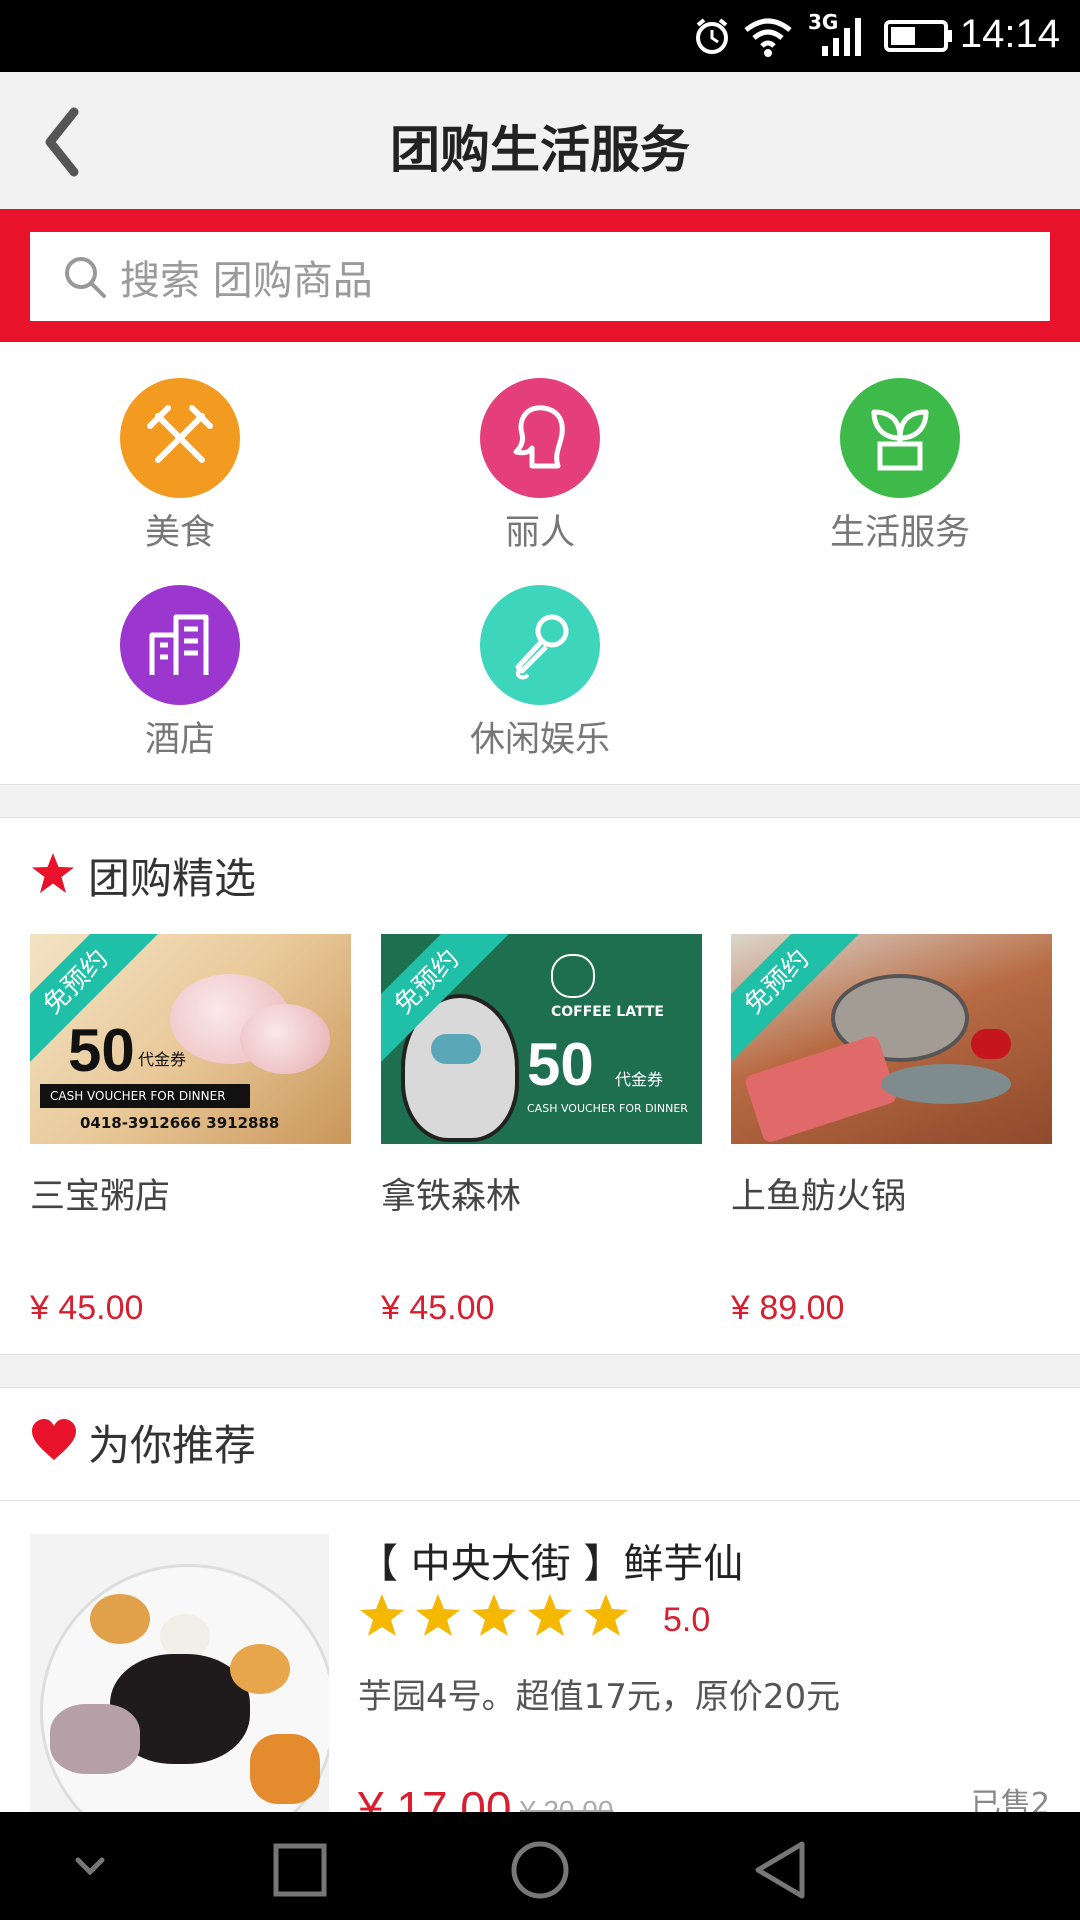  I want to click on woman-profile-icon, so click(540, 438).